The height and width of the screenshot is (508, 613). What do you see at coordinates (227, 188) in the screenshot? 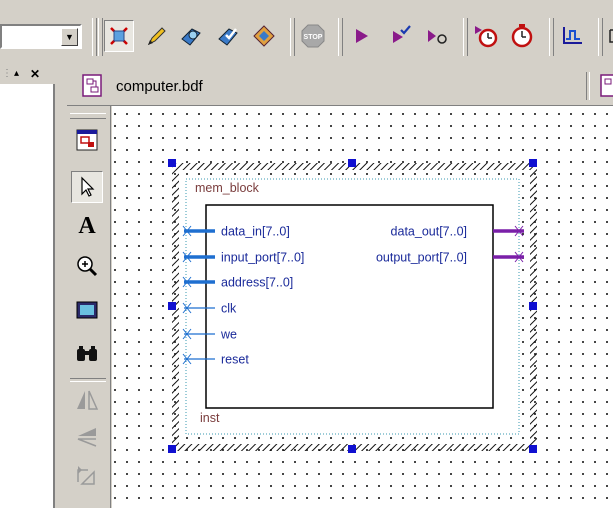
I see `block-name-label: mem_block` at bounding box center [227, 188].